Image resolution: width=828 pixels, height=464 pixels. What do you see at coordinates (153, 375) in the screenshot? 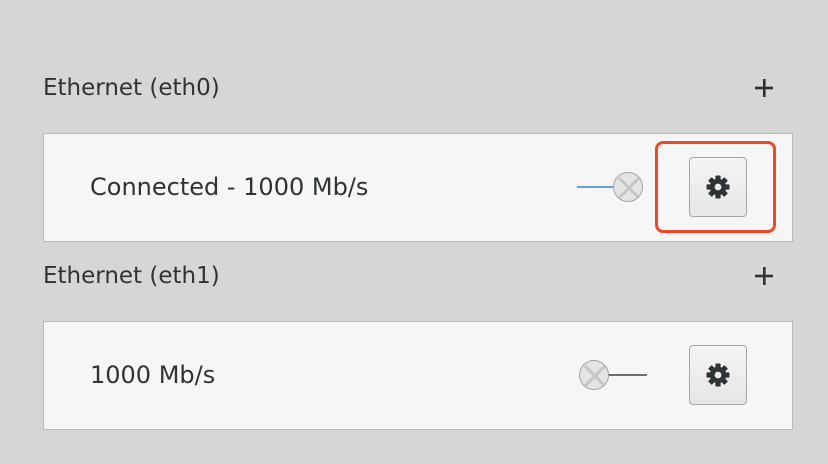
I see `connection-status-eth1: 1000 Mb/s` at bounding box center [153, 375].